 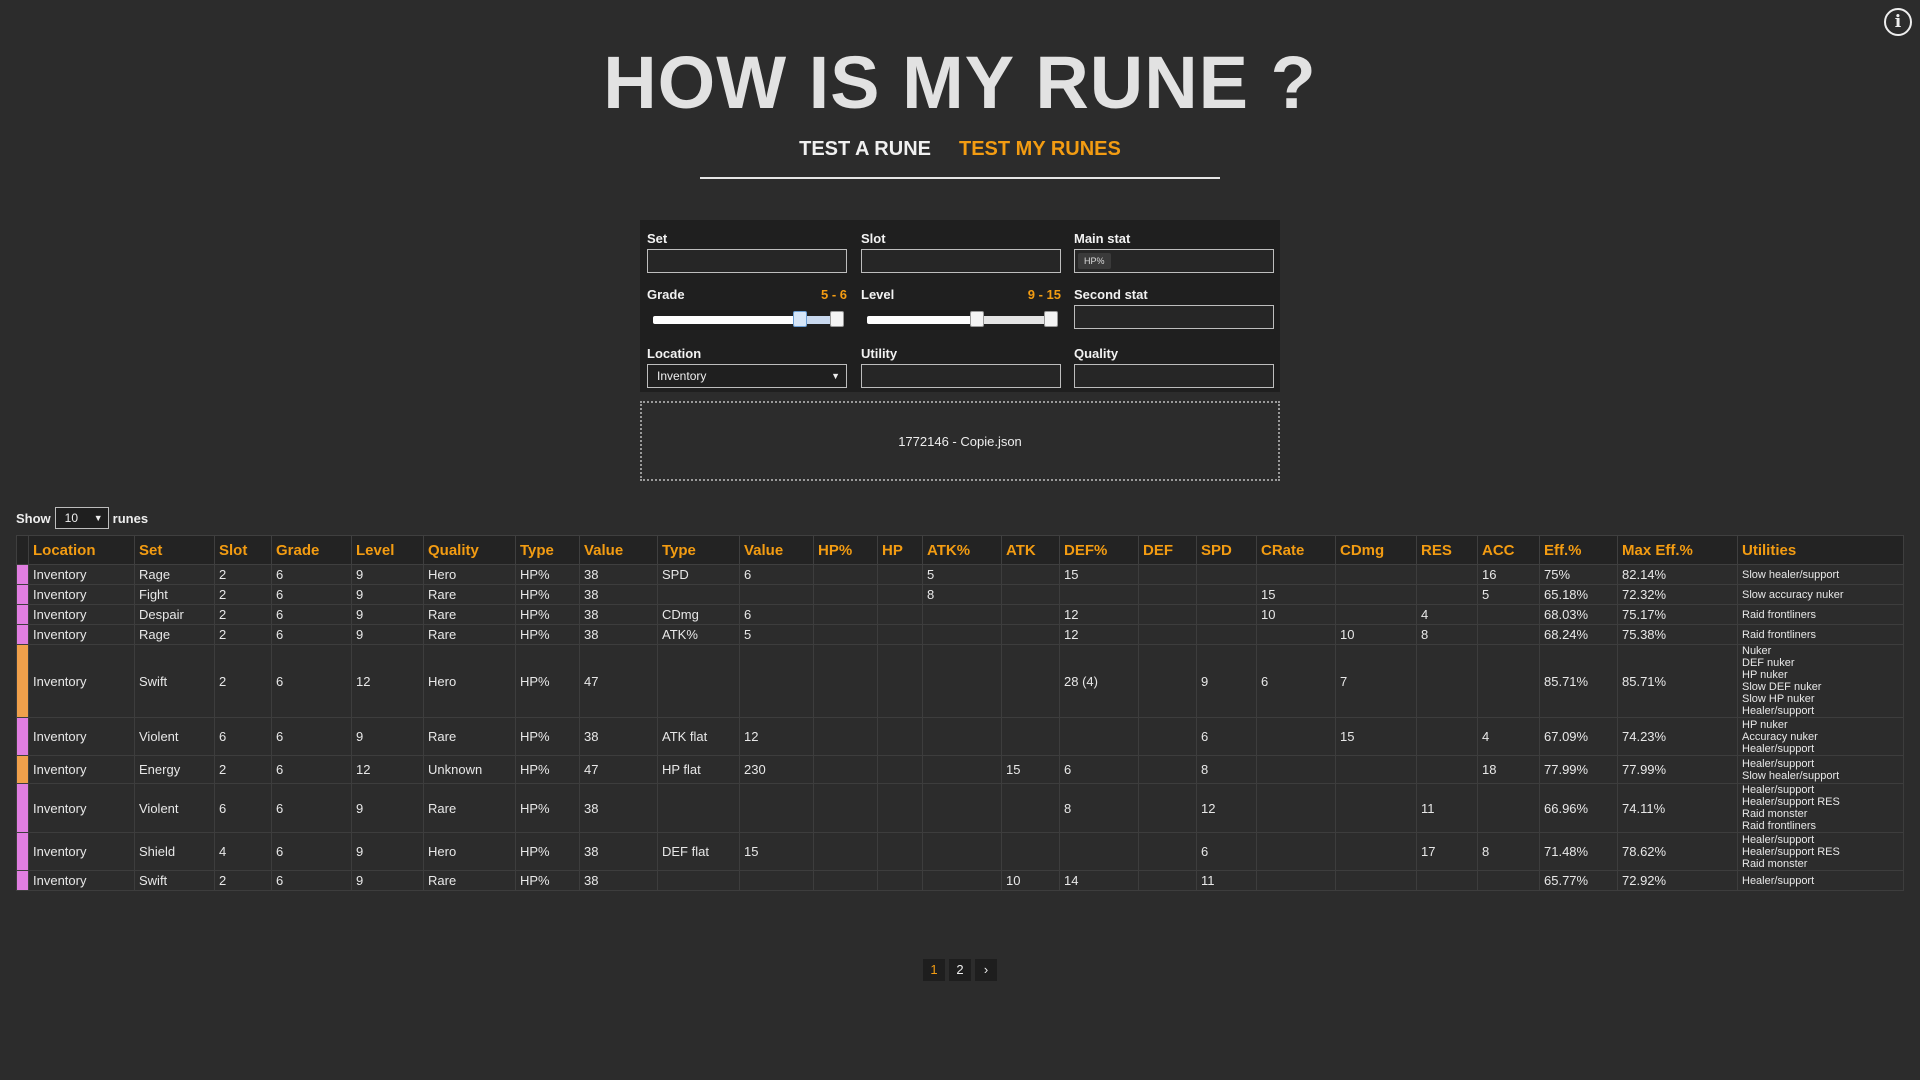 What do you see at coordinates (962, 550) in the screenshot?
I see `column-header: ATK%` at bounding box center [962, 550].